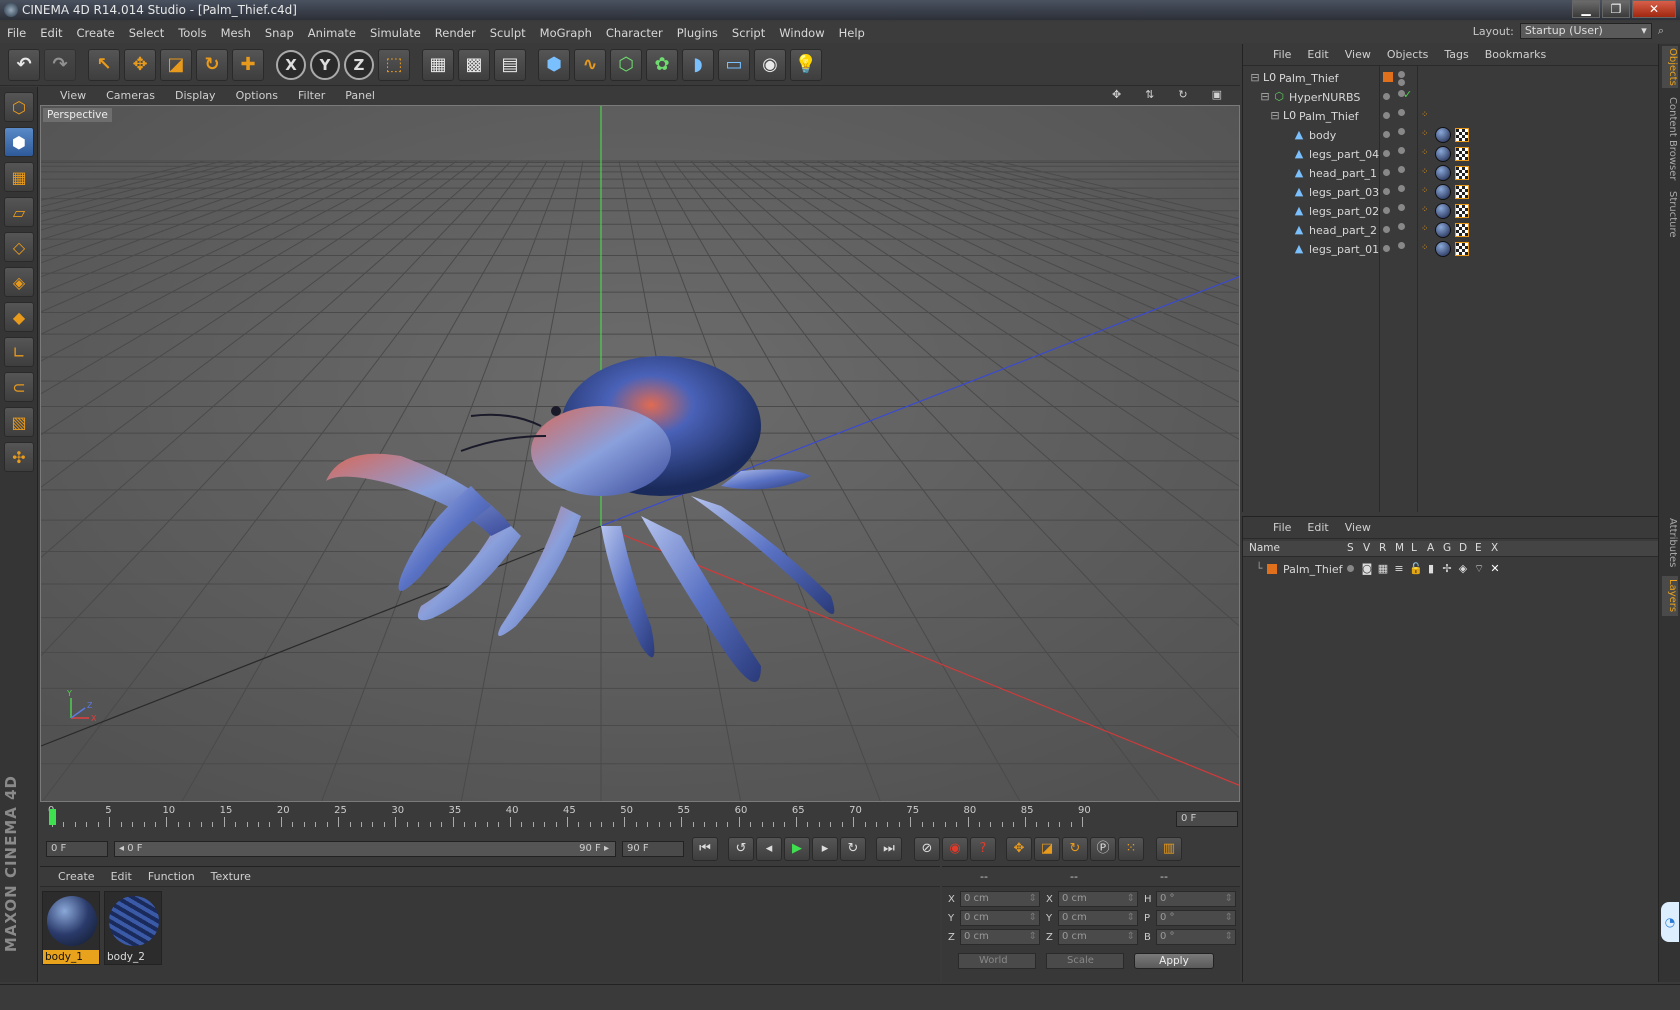  Describe the element at coordinates (24, 64) in the screenshot. I see `undo-icon: ↶` at that location.